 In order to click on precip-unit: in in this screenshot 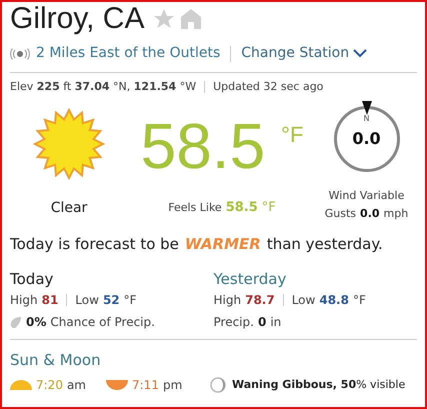, I will do `click(276, 322)`.